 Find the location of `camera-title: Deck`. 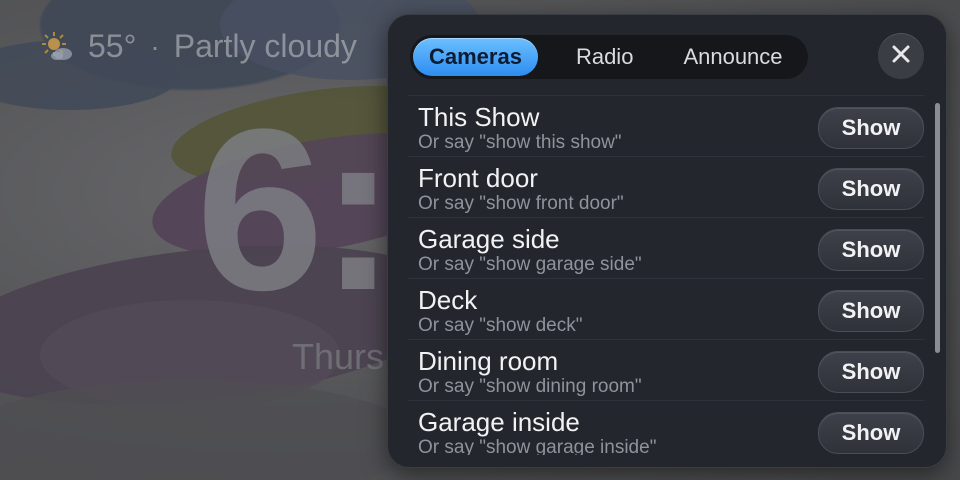

camera-title: Deck is located at coordinates (448, 300).